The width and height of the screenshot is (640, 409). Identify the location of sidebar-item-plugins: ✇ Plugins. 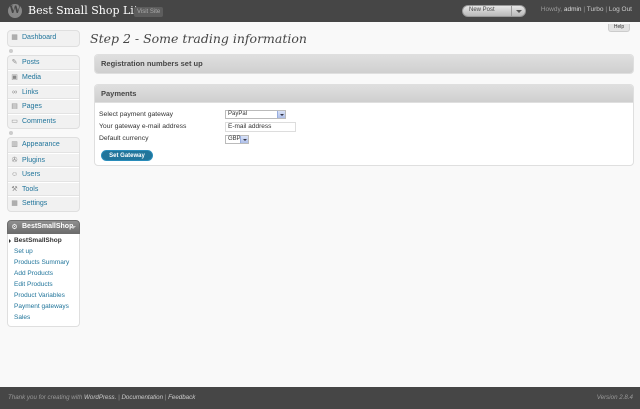
(43, 159).